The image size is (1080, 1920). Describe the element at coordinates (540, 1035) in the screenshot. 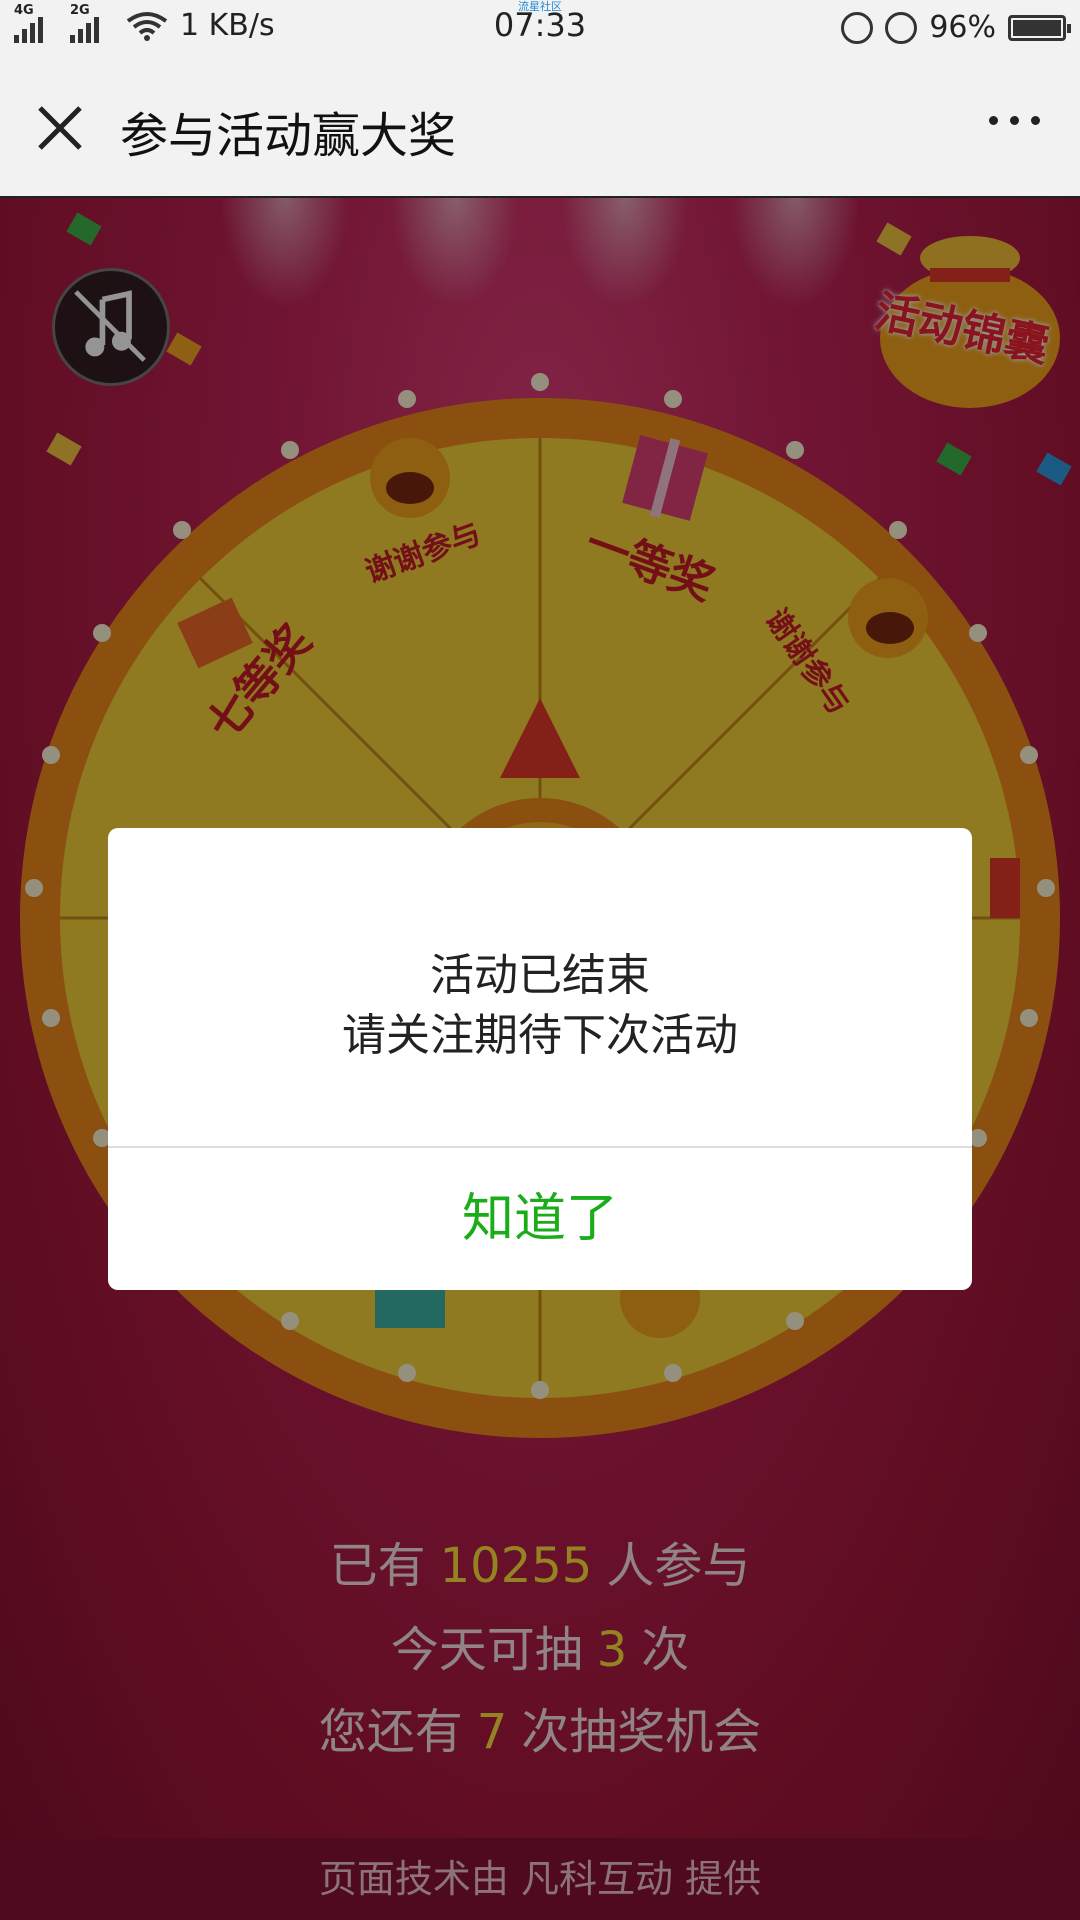

I see `dialog-message-line-2: 请关注期待下次活动` at that location.